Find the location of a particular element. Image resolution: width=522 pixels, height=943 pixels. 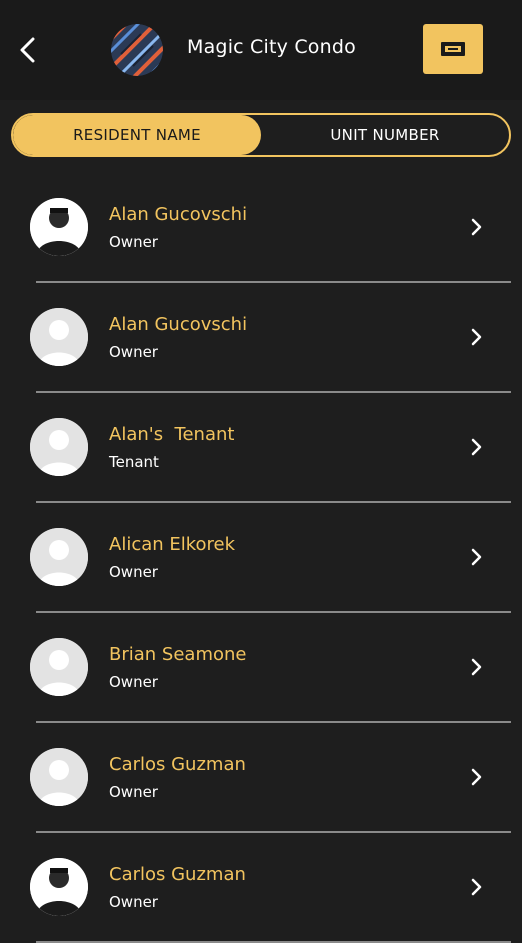

menu-button is located at coordinates (453, 49).